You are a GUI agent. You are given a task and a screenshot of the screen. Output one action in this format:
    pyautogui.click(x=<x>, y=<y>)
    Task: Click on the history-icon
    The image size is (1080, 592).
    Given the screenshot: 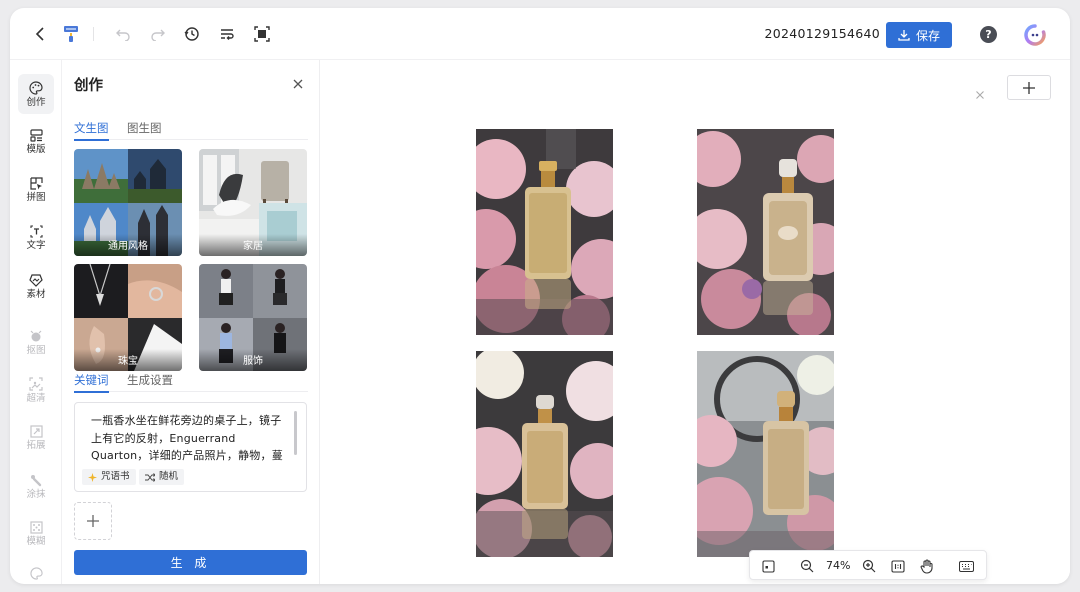 What is the action you would take?
    pyautogui.click(x=192, y=34)
    